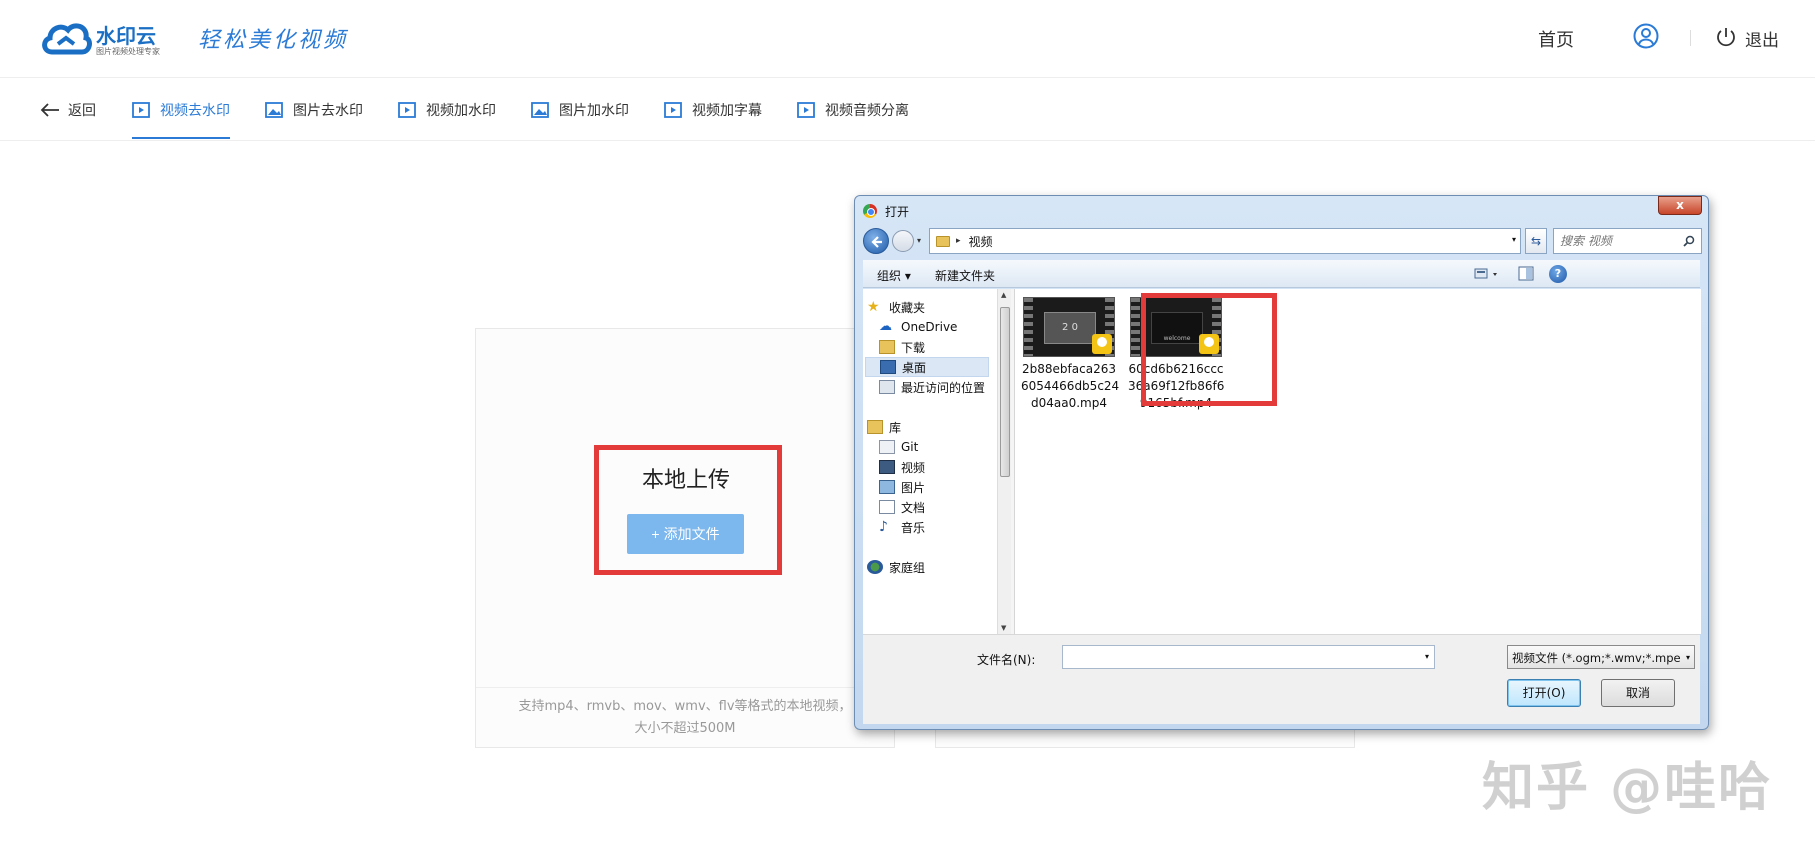 The width and height of the screenshot is (1815, 852). What do you see at coordinates (887, 387) in the screenshot?
I see `recent-places-icon` at bounding box center [887, 387].